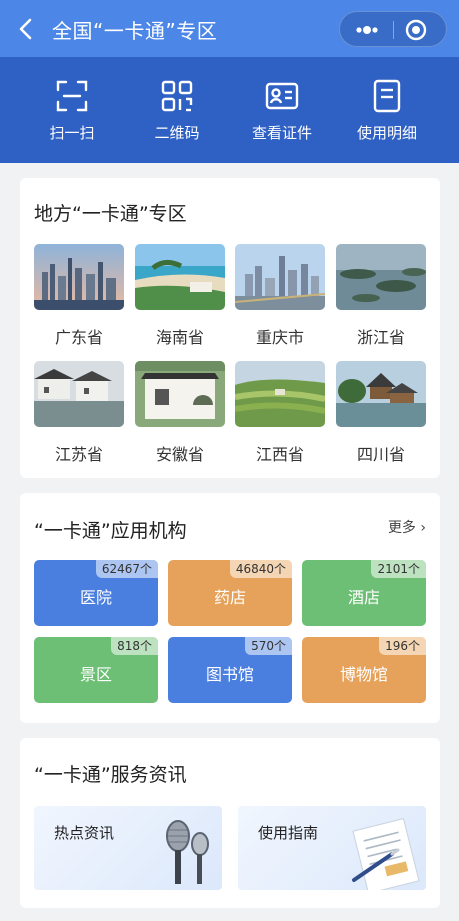 Image resolution: width=459 pixels, height=921 pixels. I want to click on chongqing-photo, so click(280, 277).